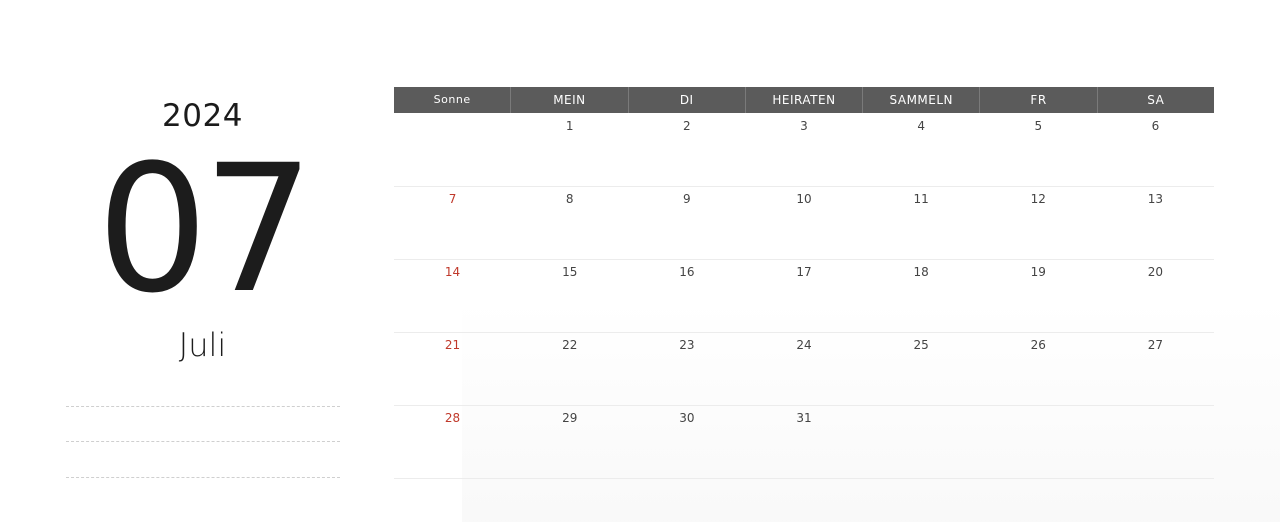 The height and width of the screenshot is (522, 1280). What do you see at coordinates (686, 222) in the screenshot?
I see `day-cell: 9` at bounding box center [686, 222].